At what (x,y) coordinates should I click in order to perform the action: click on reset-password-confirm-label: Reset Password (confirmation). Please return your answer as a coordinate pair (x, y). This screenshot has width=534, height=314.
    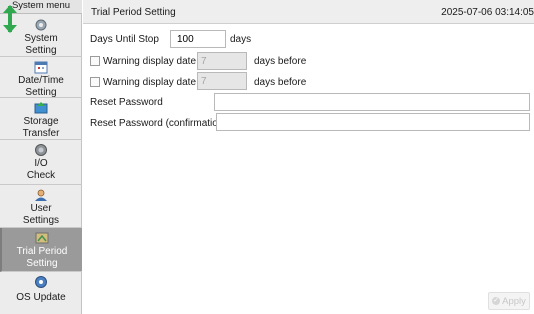
    Looking at the image, I should click on (158, 123).